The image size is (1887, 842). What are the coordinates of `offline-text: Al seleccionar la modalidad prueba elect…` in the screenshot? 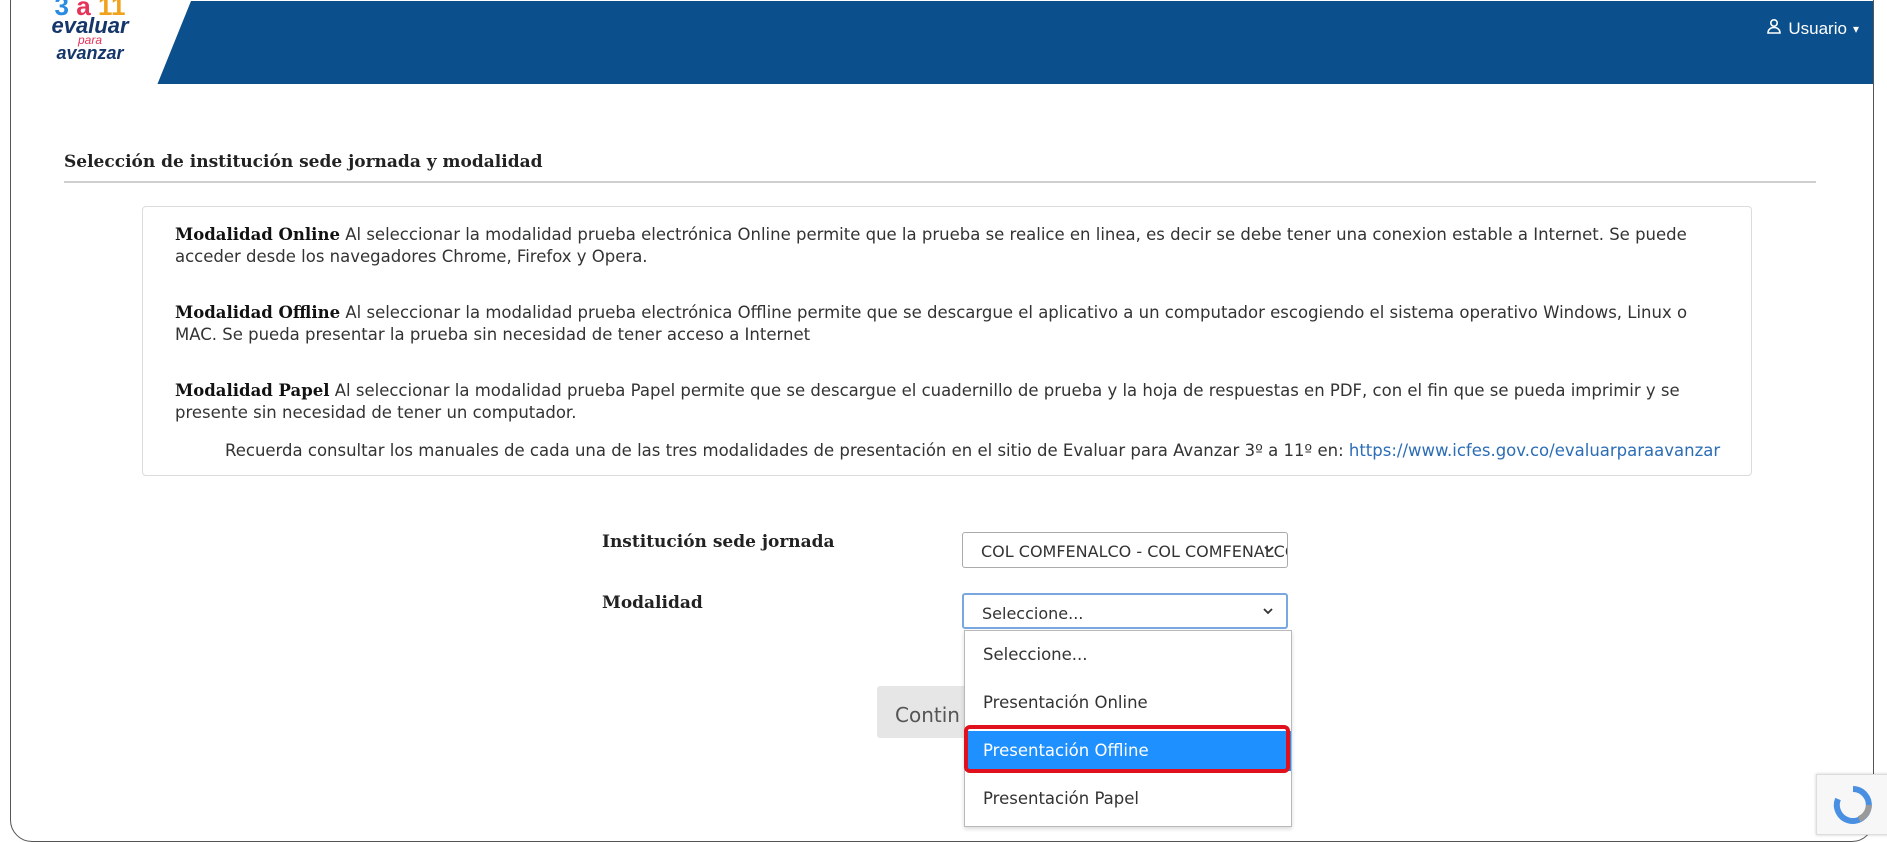 It's located at (931, 323).